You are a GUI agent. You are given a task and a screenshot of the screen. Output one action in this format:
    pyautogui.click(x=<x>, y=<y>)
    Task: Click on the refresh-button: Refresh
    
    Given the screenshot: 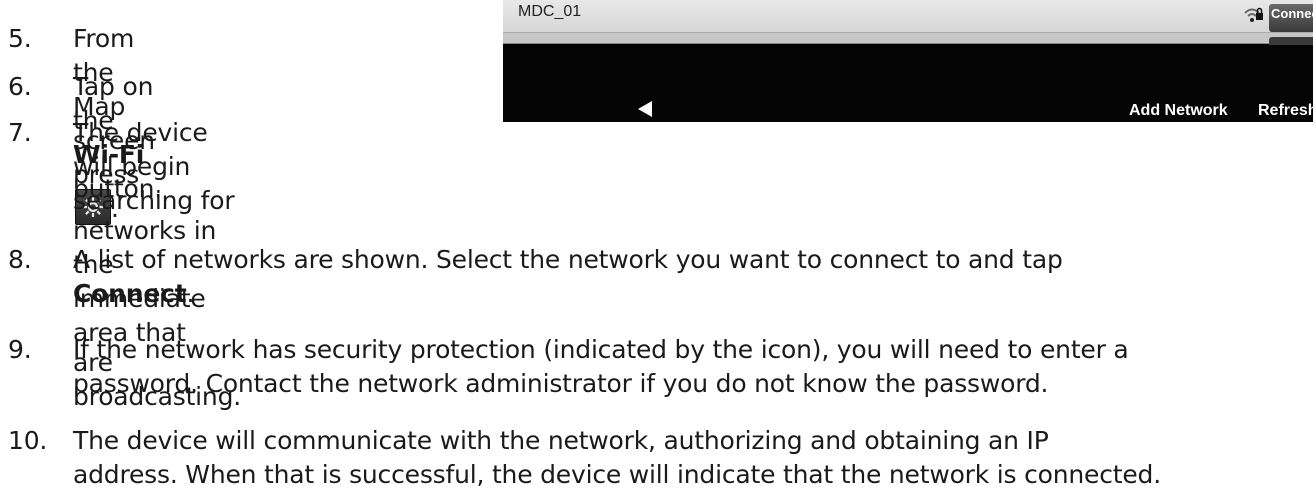 What is the action you would take?
    pyautogui.click(x=1285, y=111)
    